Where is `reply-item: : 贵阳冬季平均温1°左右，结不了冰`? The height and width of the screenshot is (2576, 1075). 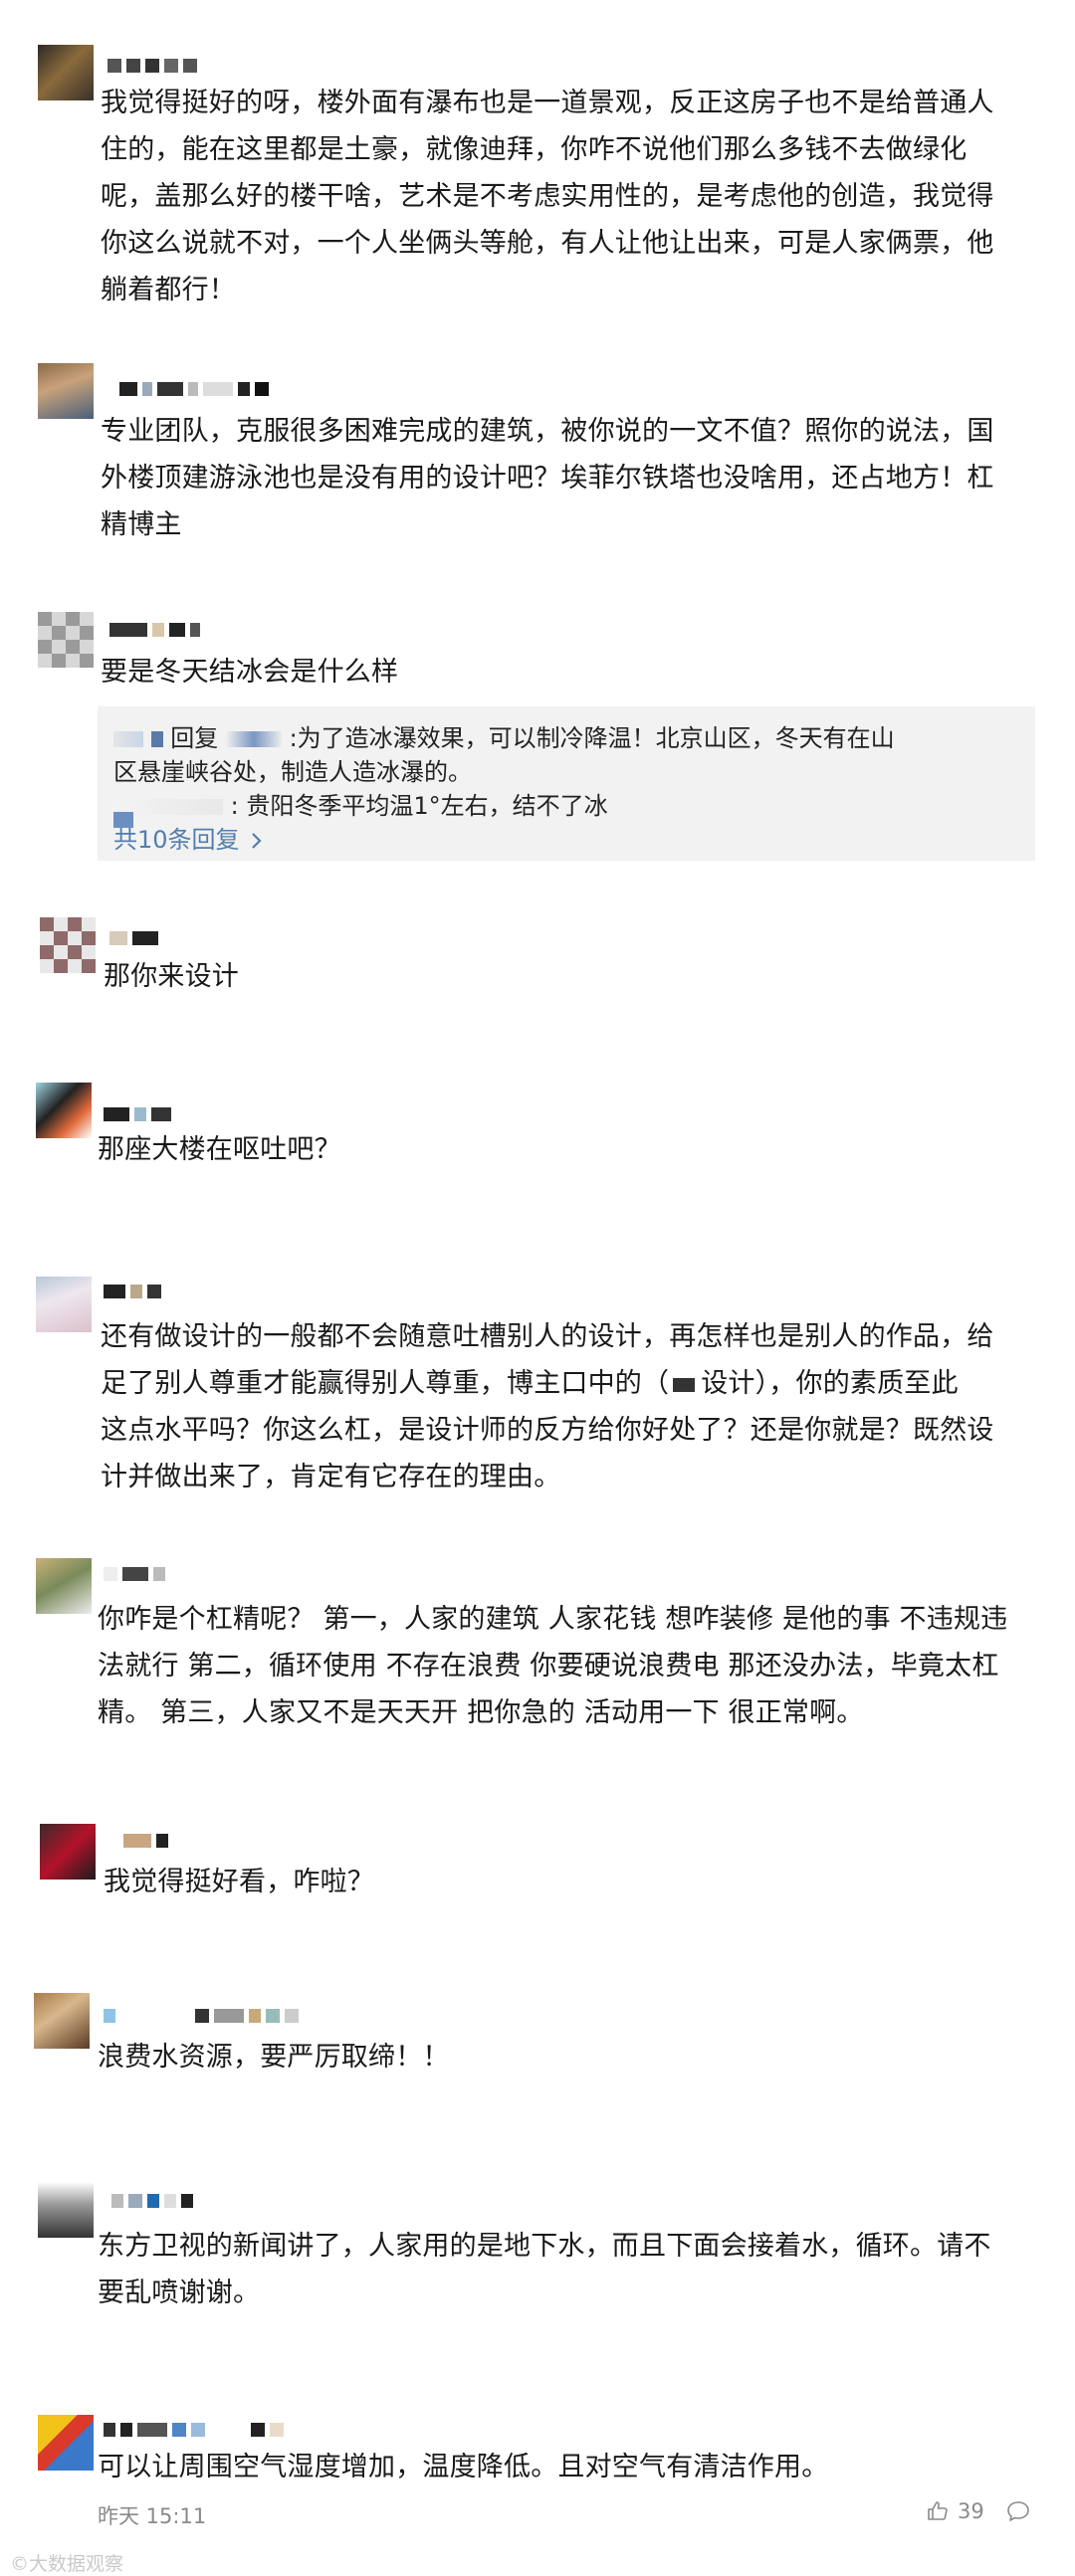 reply-item: : 贵阳冬季平均温1°左右，结不了冰 is located at coordinates (361, 803).